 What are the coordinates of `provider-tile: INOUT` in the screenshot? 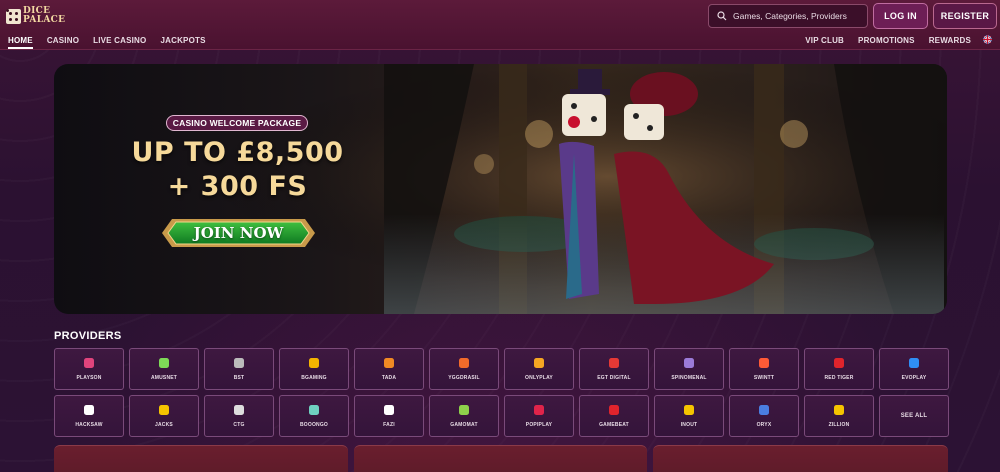 It's located at (689, 416).